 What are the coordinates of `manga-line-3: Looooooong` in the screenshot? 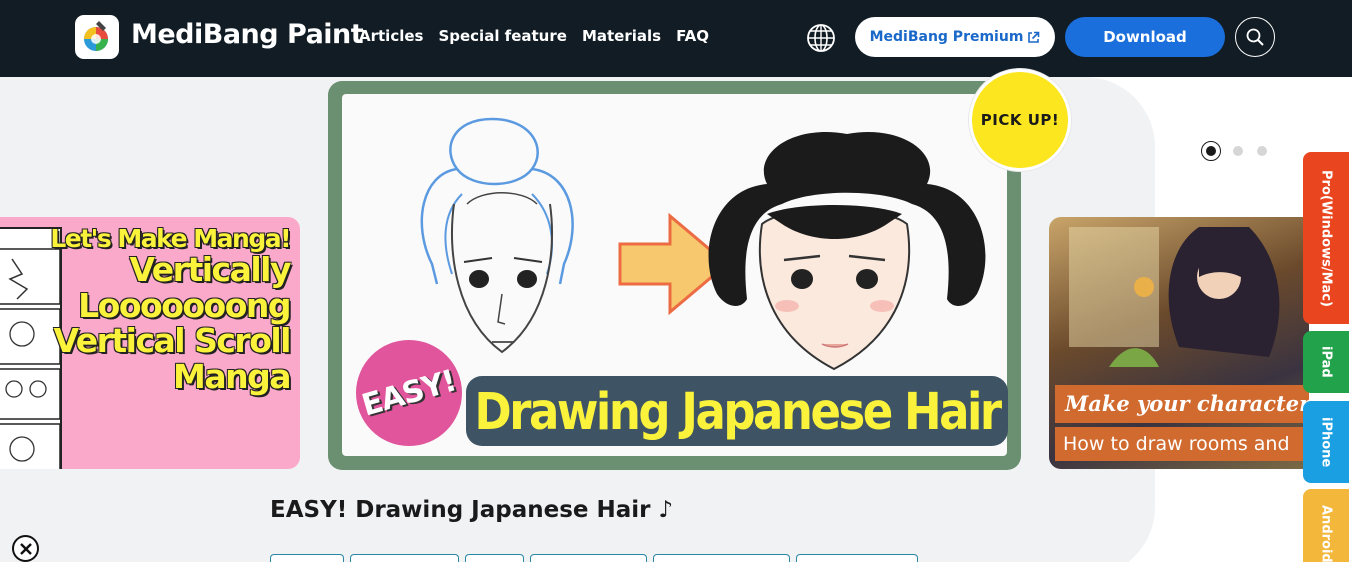 It's located at (185, 305).